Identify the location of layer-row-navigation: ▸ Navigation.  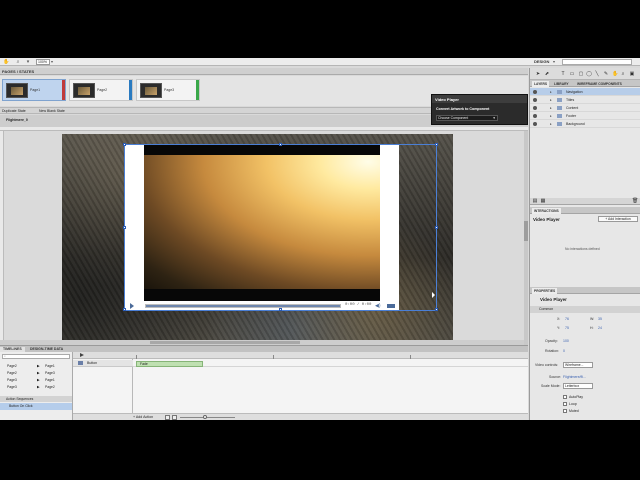
(585, 92).